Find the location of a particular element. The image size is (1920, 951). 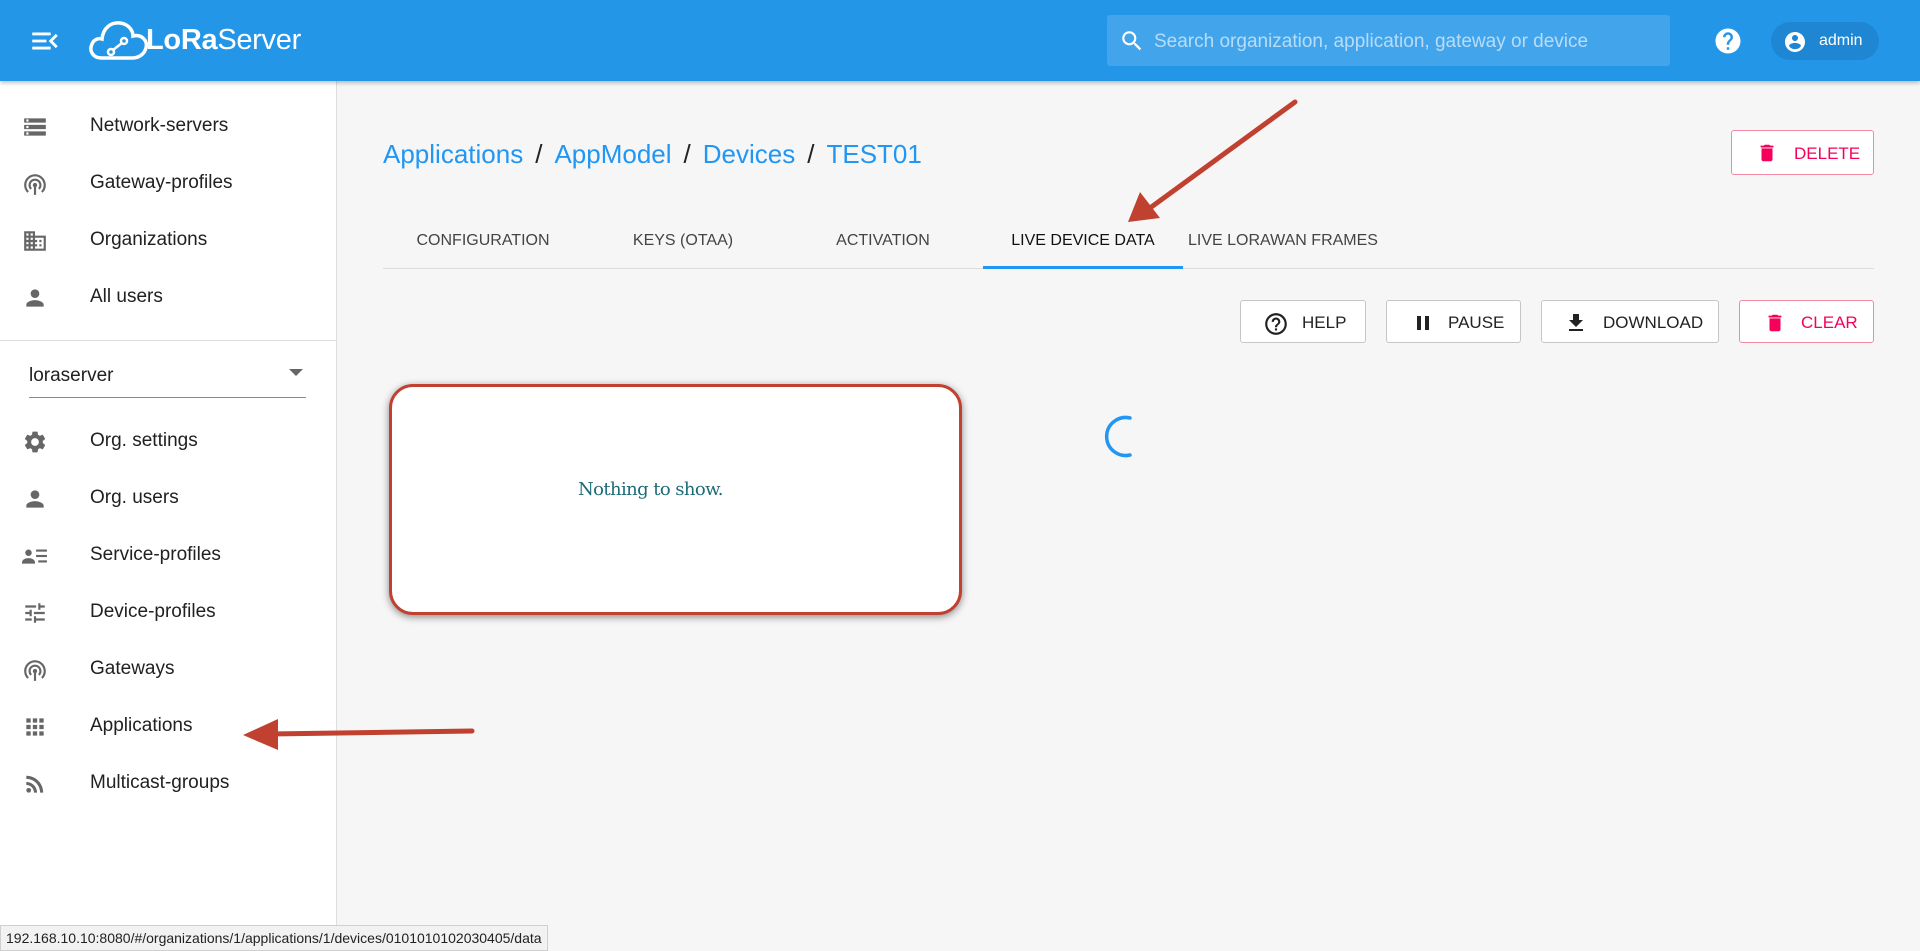

user-menu: admin is located at coordinates (1825, 41).